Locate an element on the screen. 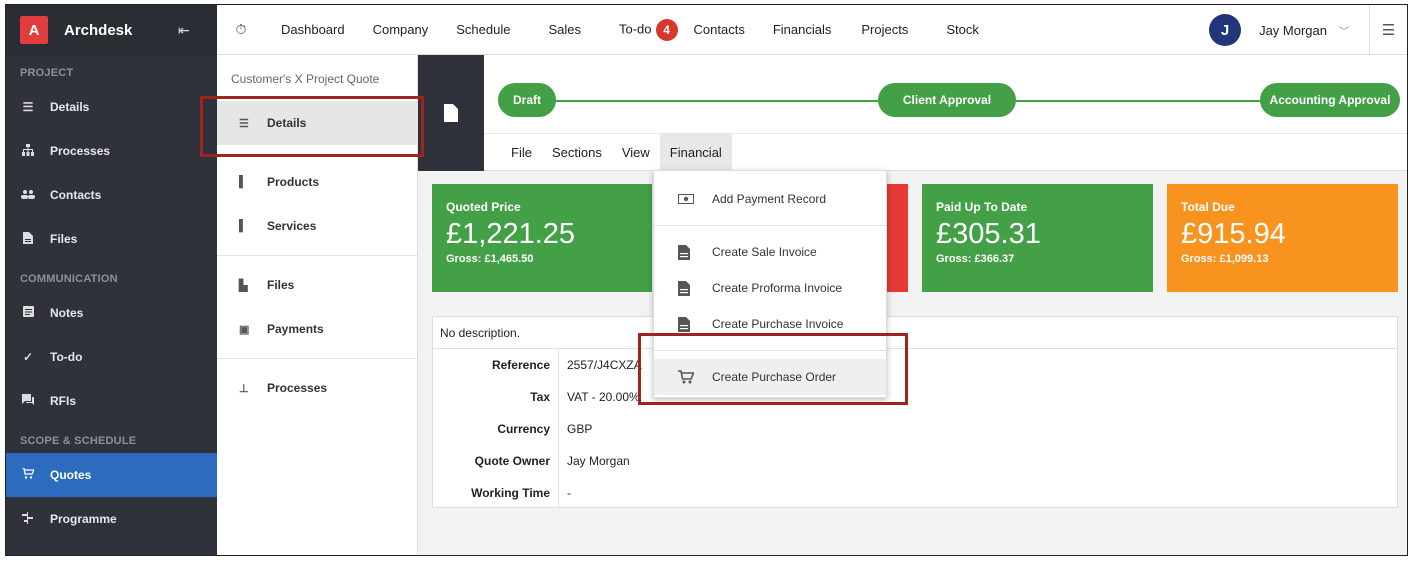  chat-icon is located at coordinates (28, 401).